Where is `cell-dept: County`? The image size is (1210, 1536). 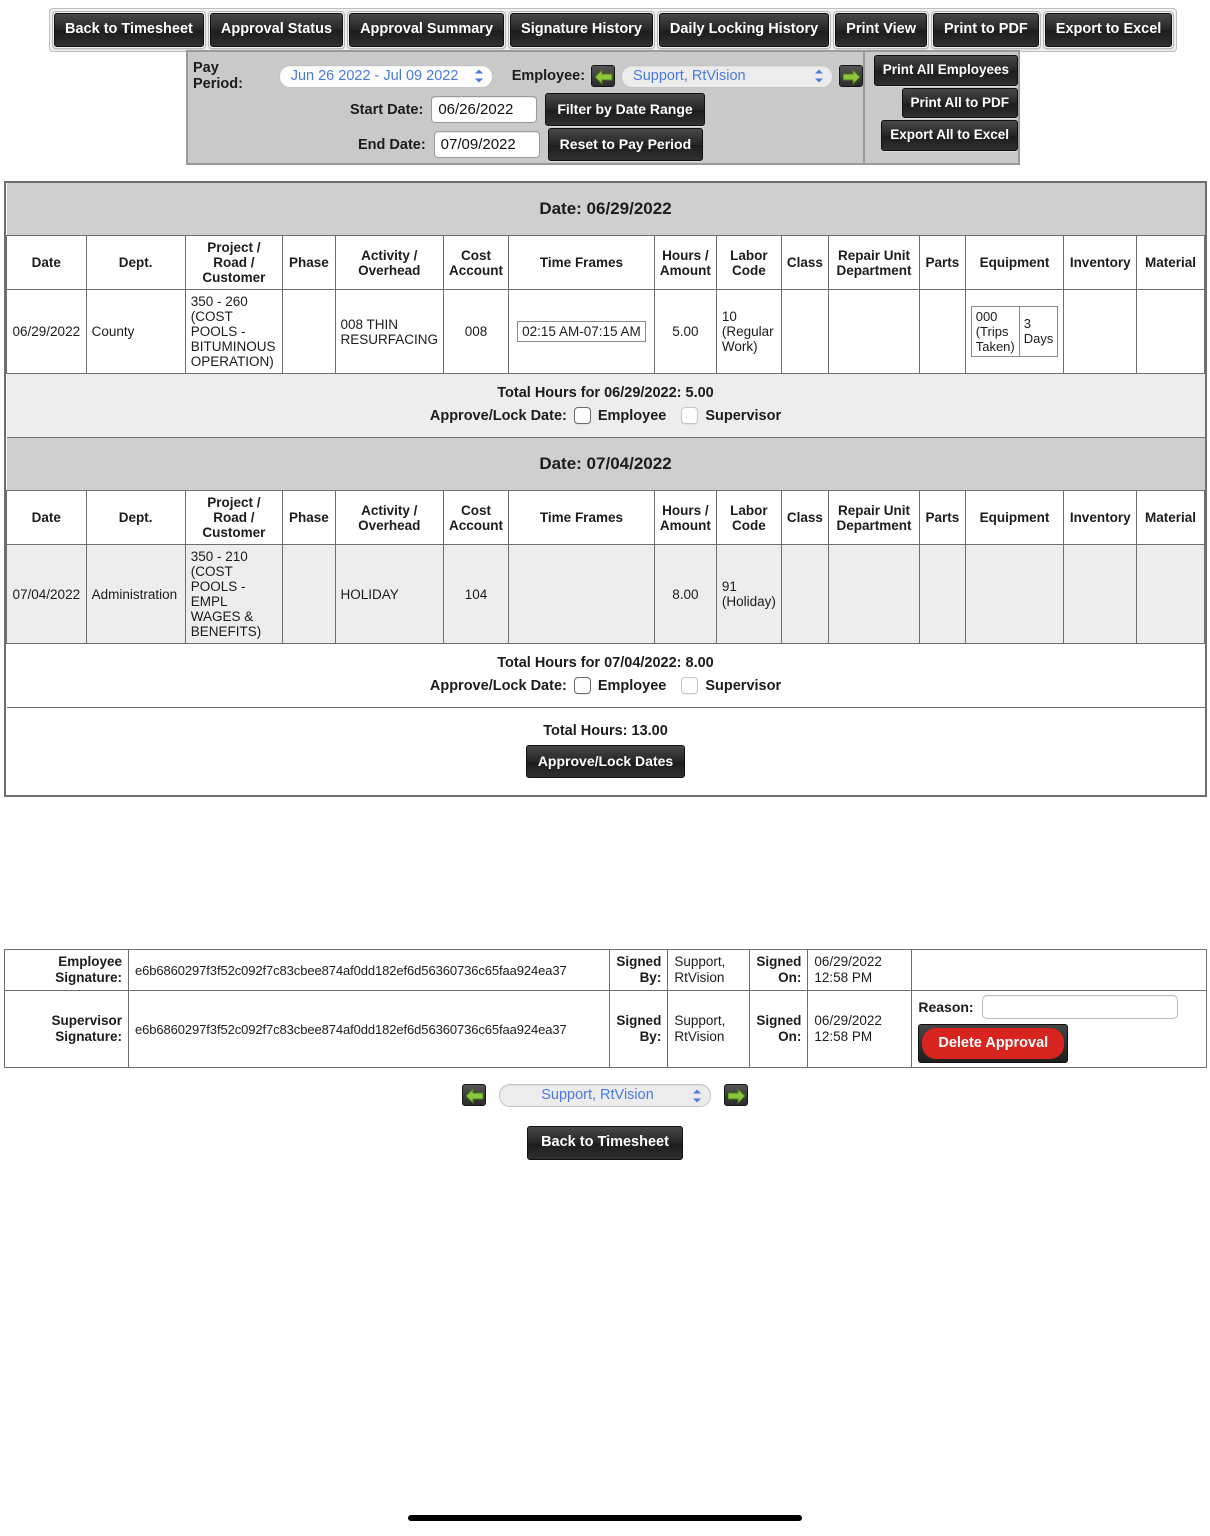
cell-dept: County is located at coordinates (135, 331).